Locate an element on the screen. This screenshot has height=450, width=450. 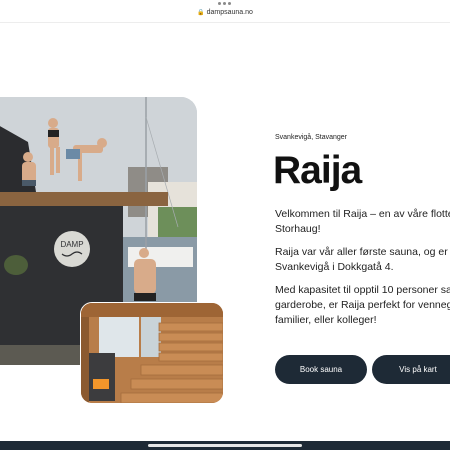
browser-top-bar: 🔒 dampsauna.no is located at coordinates (225, 11).